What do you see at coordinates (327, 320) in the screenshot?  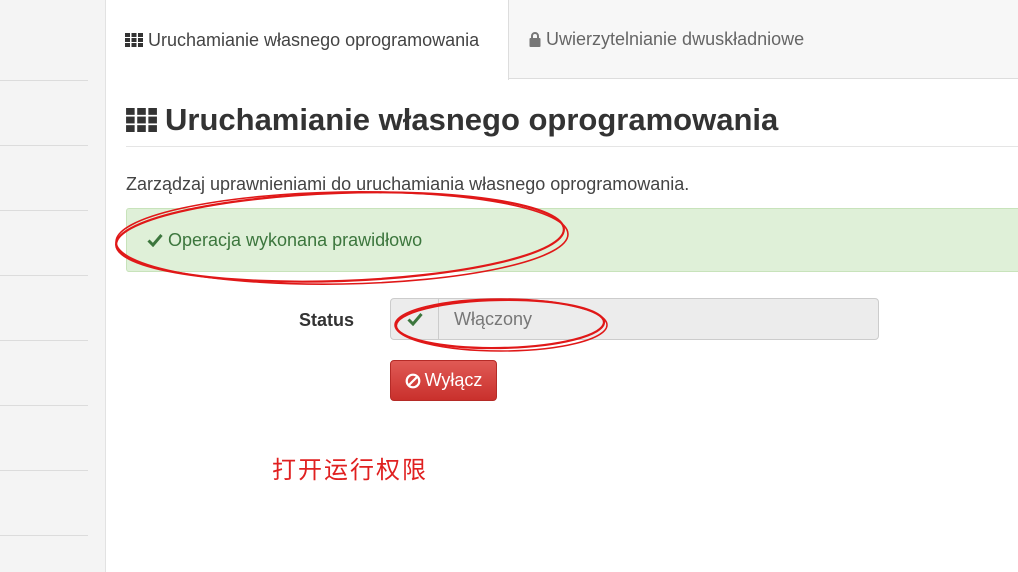 I see `status-label: Status` at bounding box center [327, 320].